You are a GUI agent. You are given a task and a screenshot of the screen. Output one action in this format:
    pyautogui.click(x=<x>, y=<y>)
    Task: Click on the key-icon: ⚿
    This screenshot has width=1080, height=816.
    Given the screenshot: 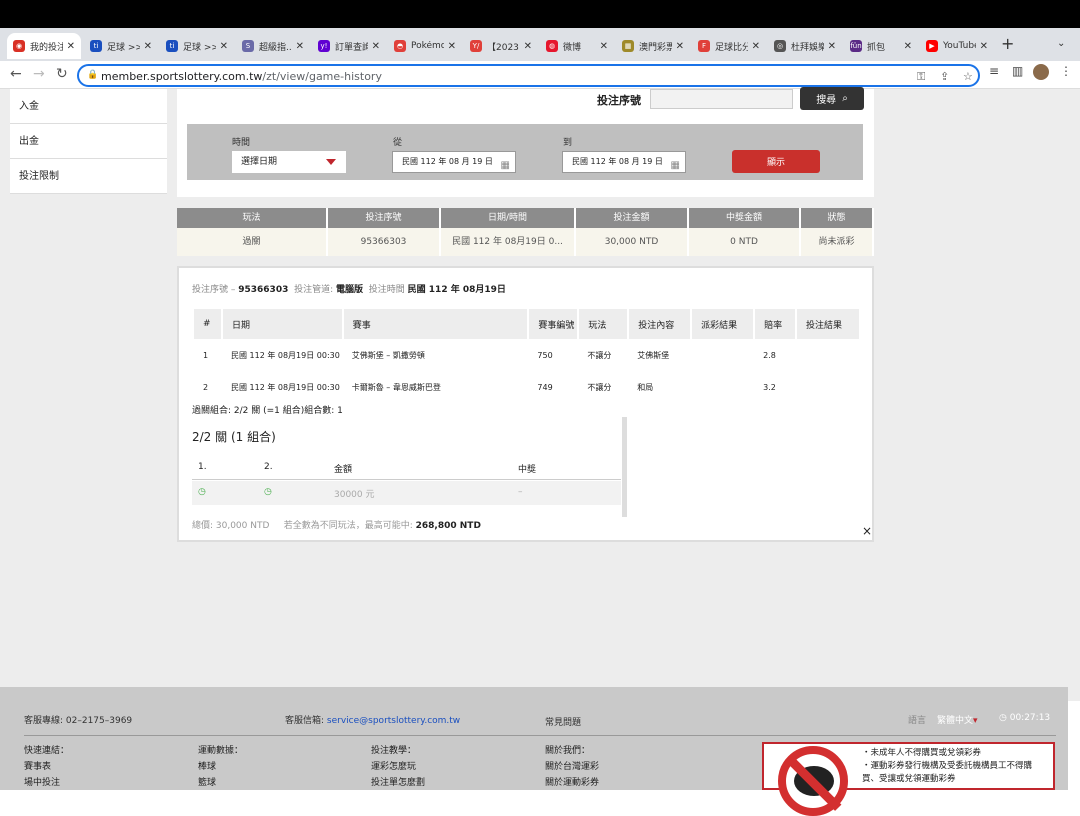 What is the action you would take?
    pyautogui.click(x=921, y=77)
    